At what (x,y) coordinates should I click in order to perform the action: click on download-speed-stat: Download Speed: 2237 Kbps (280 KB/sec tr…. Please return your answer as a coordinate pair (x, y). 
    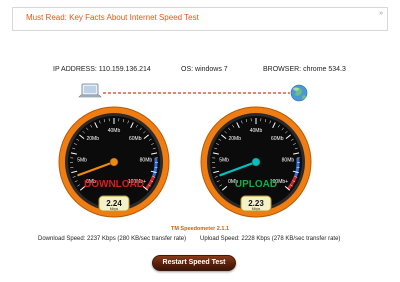
    Looking at the image, I should click on (112, 239).